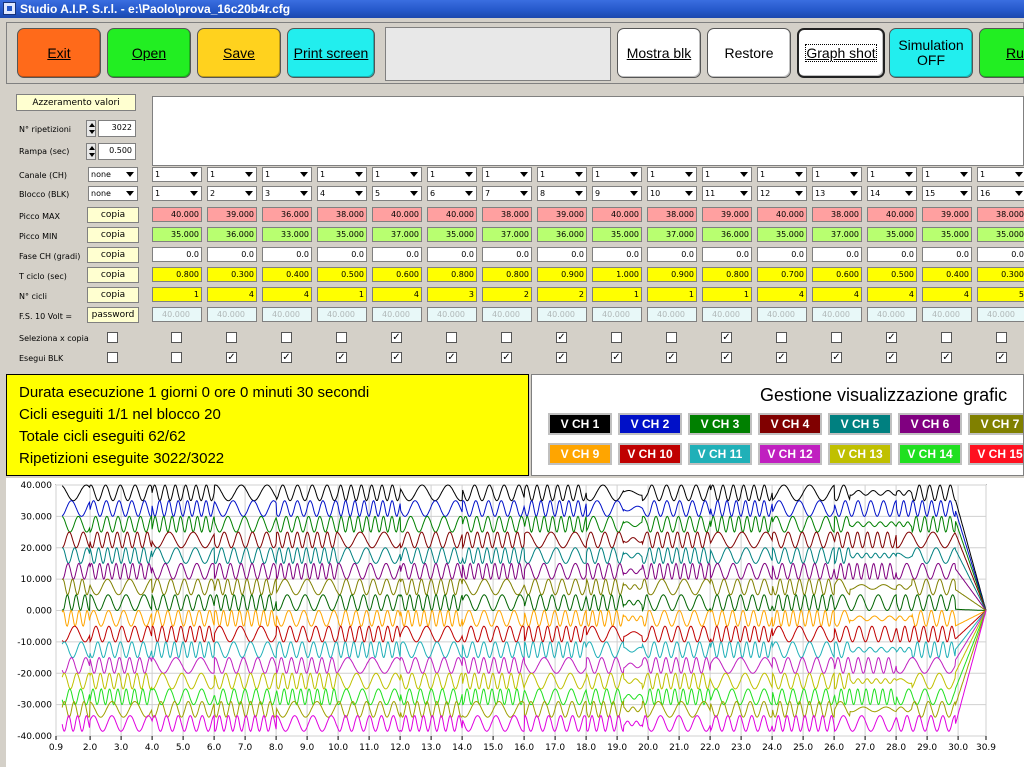  What do you see at coordinates (177, 193) in the screenshot?
I see `block-combo: 1` at bounding box center [177, 193].